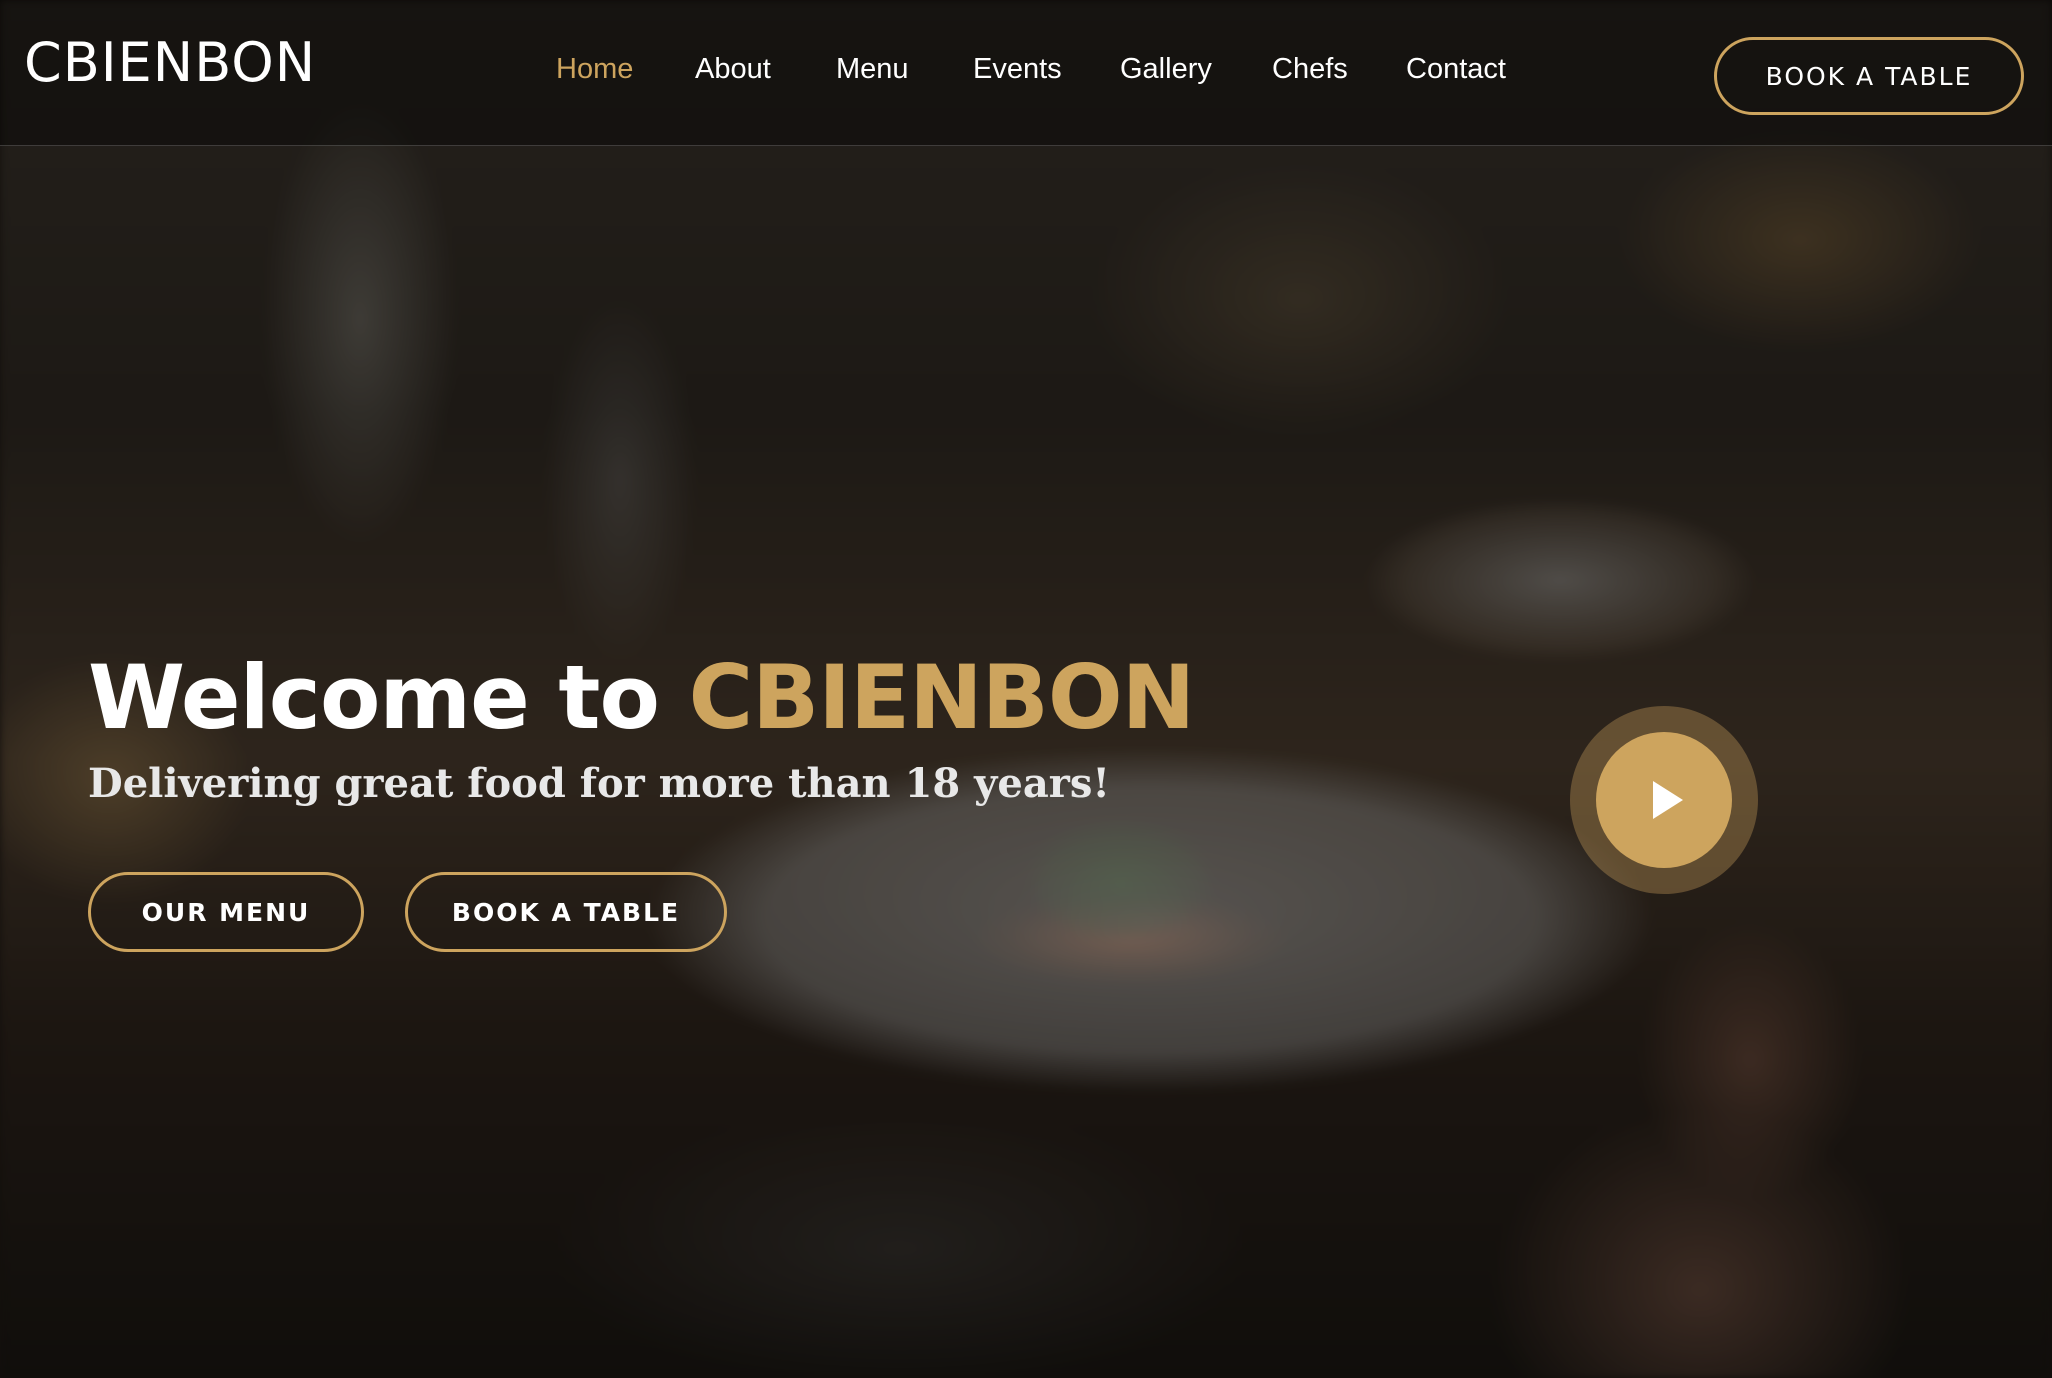  Describe the element at coordinates (733, 69) in the screenshot. I see `nav-link-about: About` at that location.